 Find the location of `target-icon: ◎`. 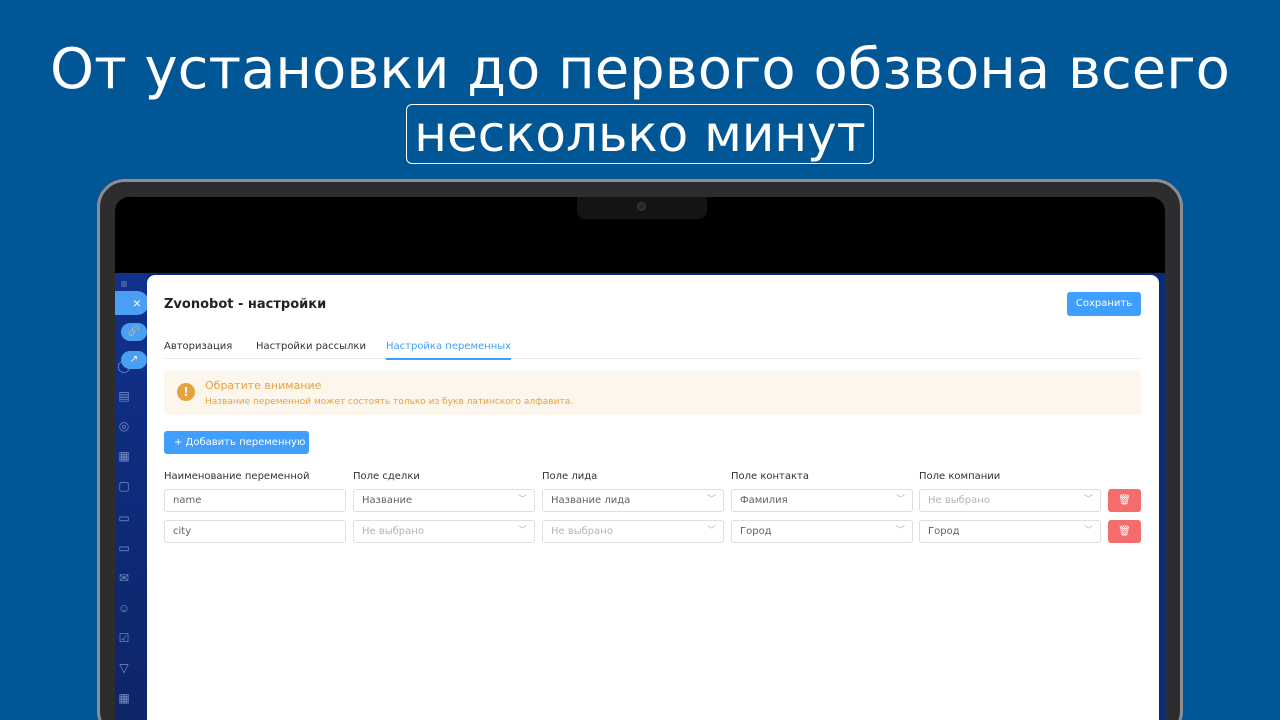

target-icon: ◎ is located at coordinates (124, 426).